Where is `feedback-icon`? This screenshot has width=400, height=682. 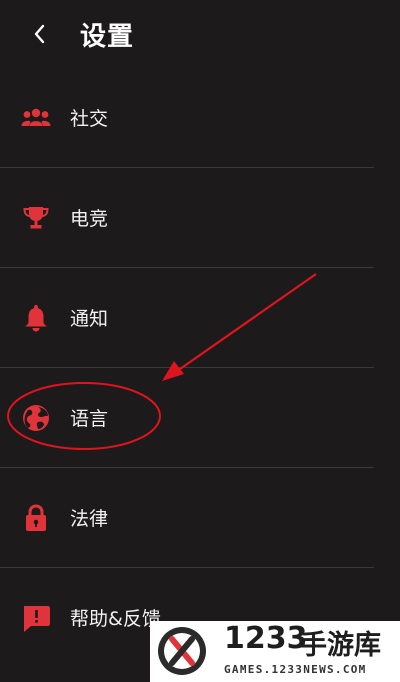 feedback-icon is located at coordinates (36, 618).